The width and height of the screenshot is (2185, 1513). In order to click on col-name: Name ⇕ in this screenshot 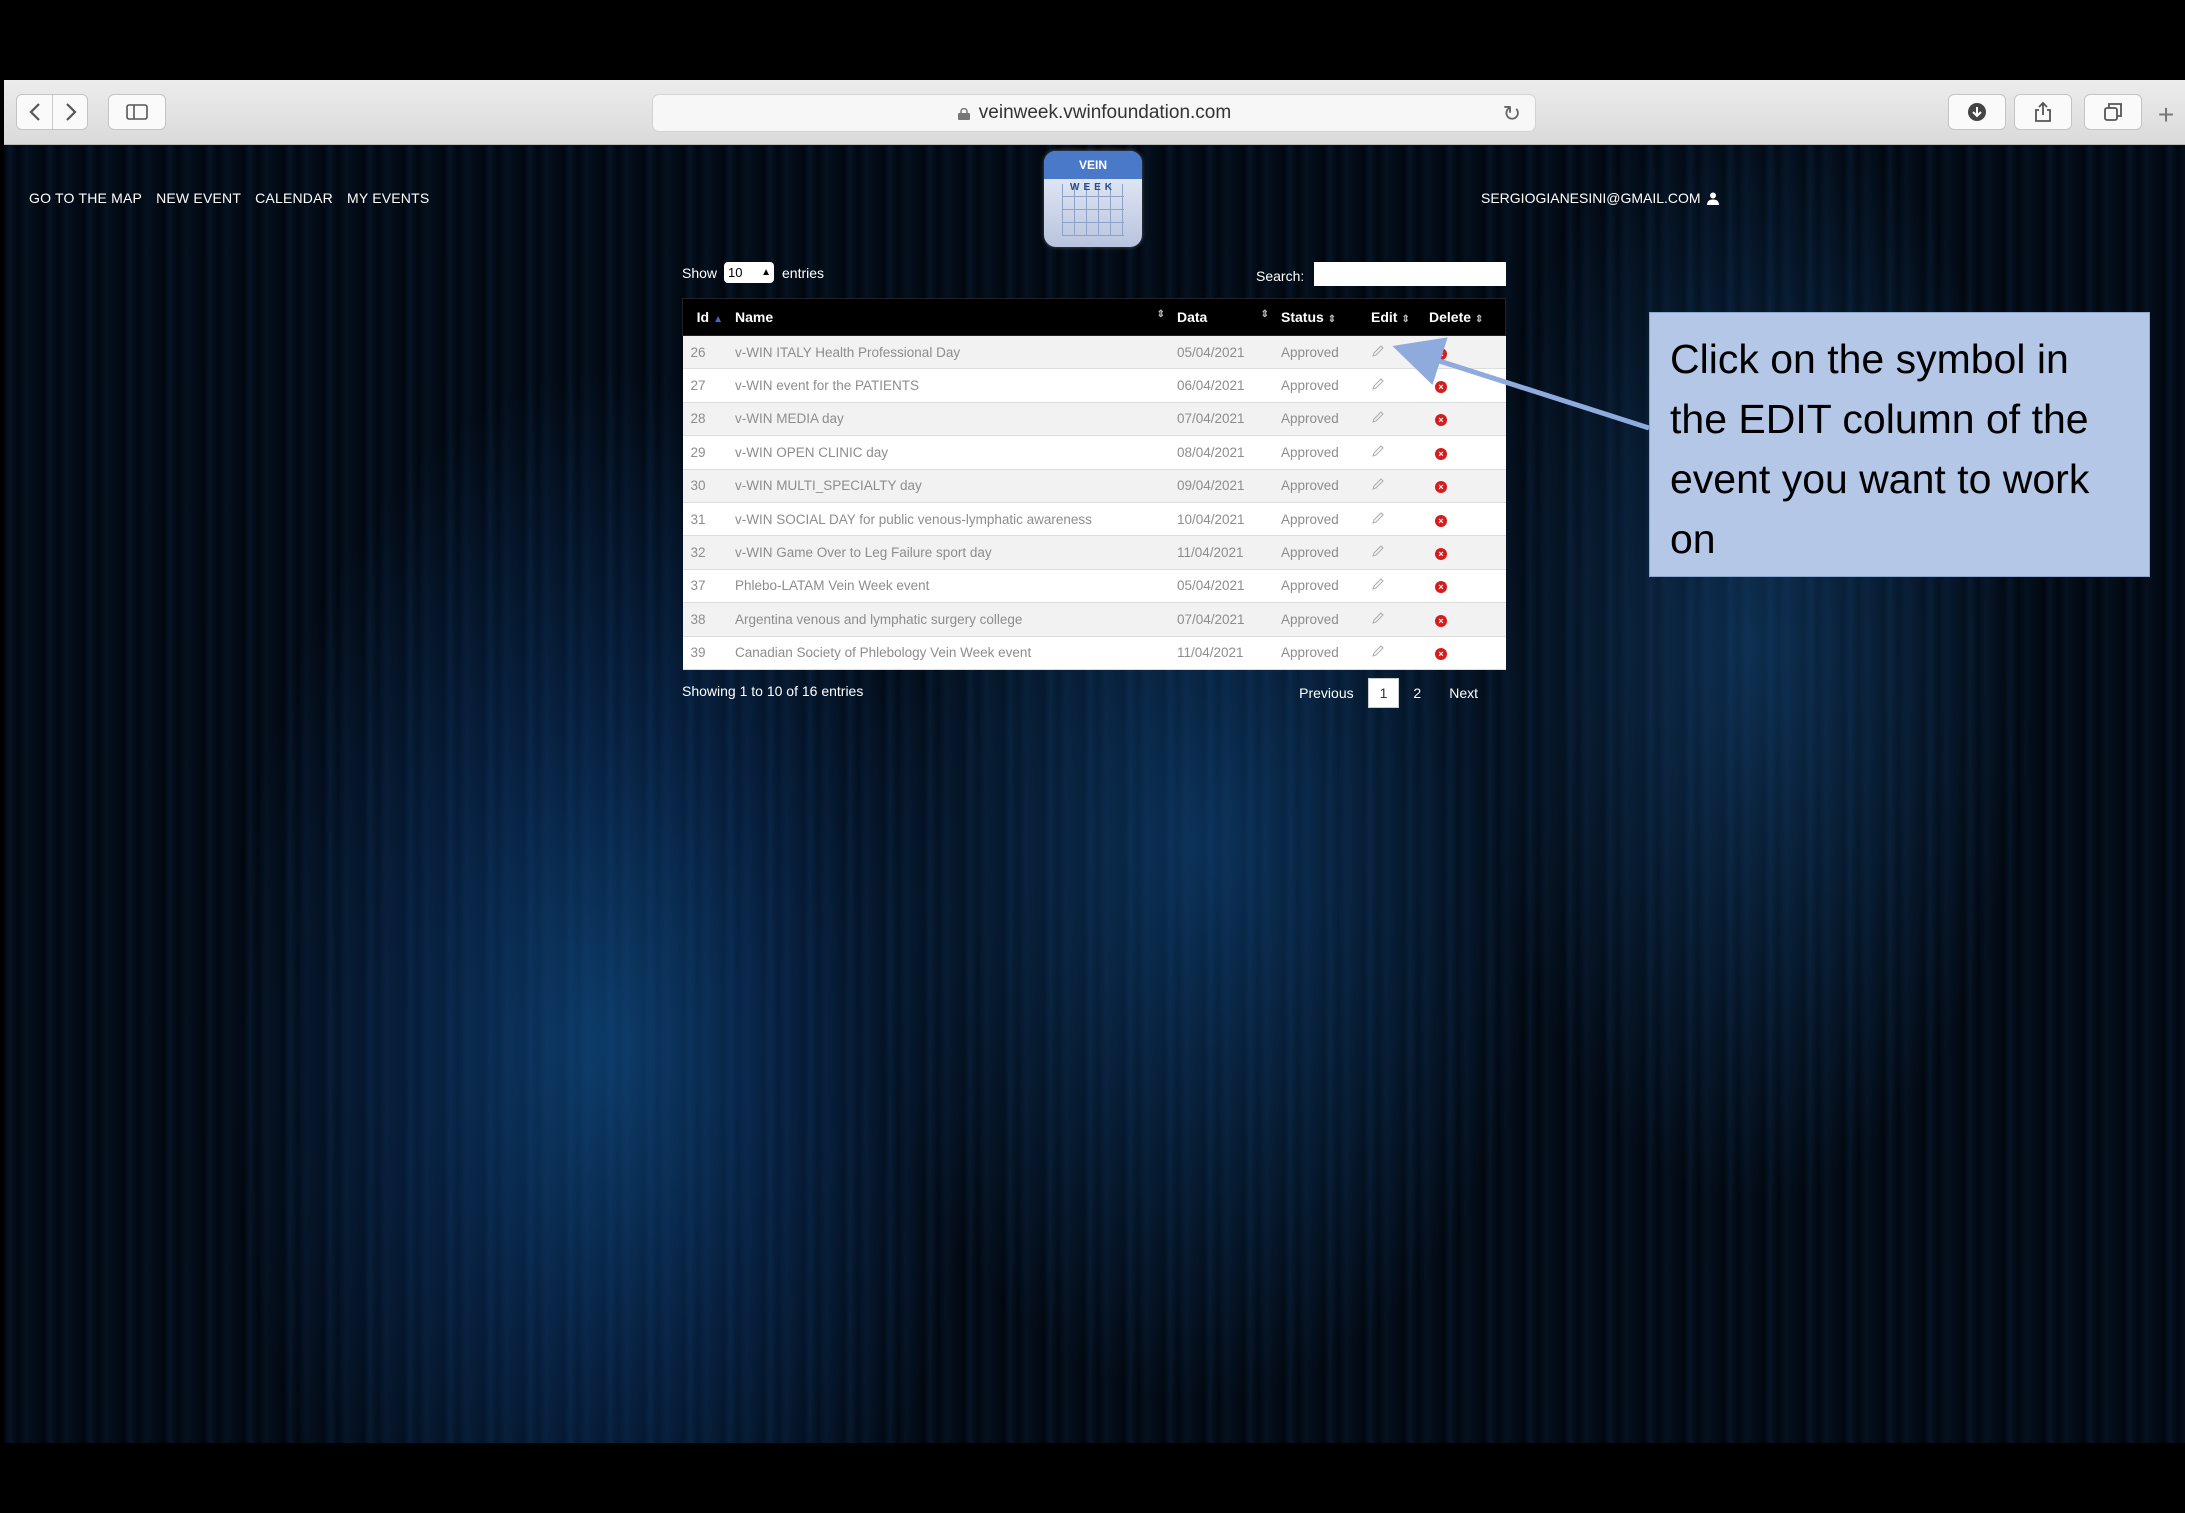, I will do `click(950, 317)`.